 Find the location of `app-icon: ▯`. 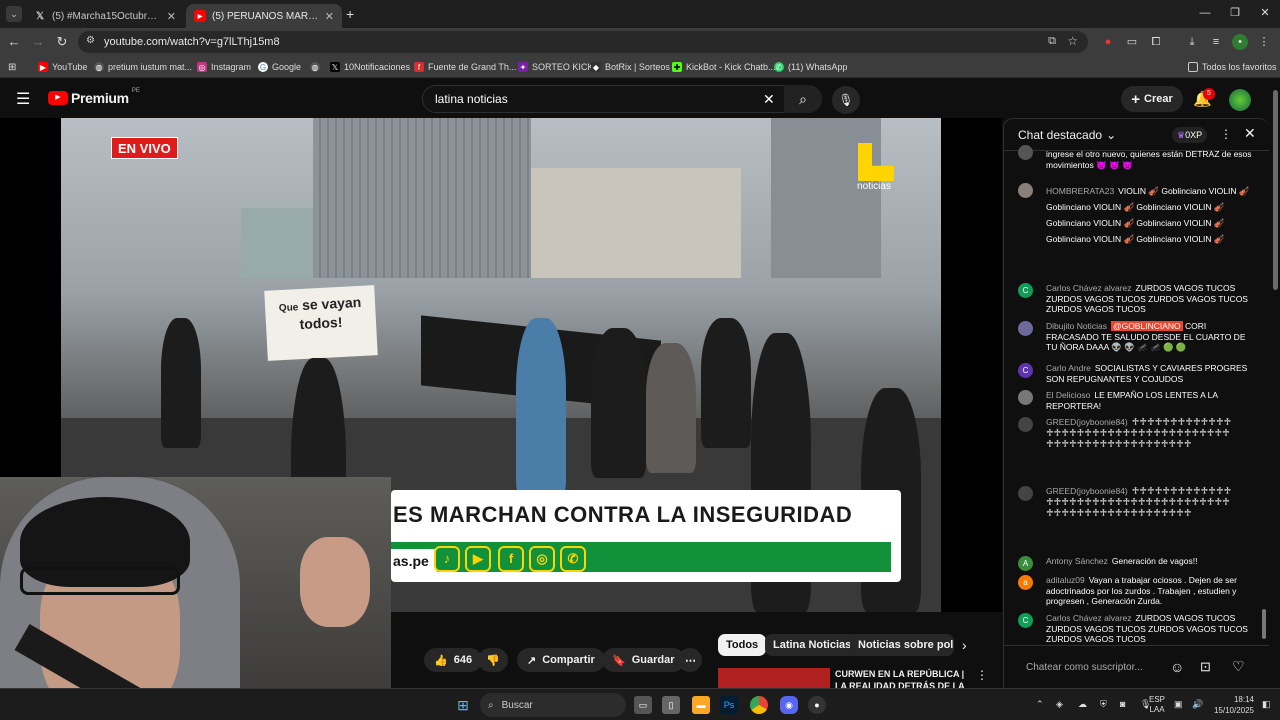

app-icon: ▯ is located at coordinates (671, 705).